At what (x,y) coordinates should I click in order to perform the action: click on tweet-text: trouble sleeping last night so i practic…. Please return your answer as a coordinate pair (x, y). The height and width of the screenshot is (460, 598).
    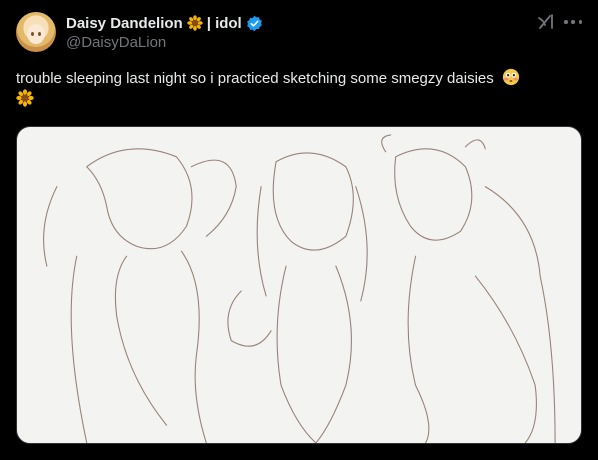
    Looking at the image, I should click on (299, 89).